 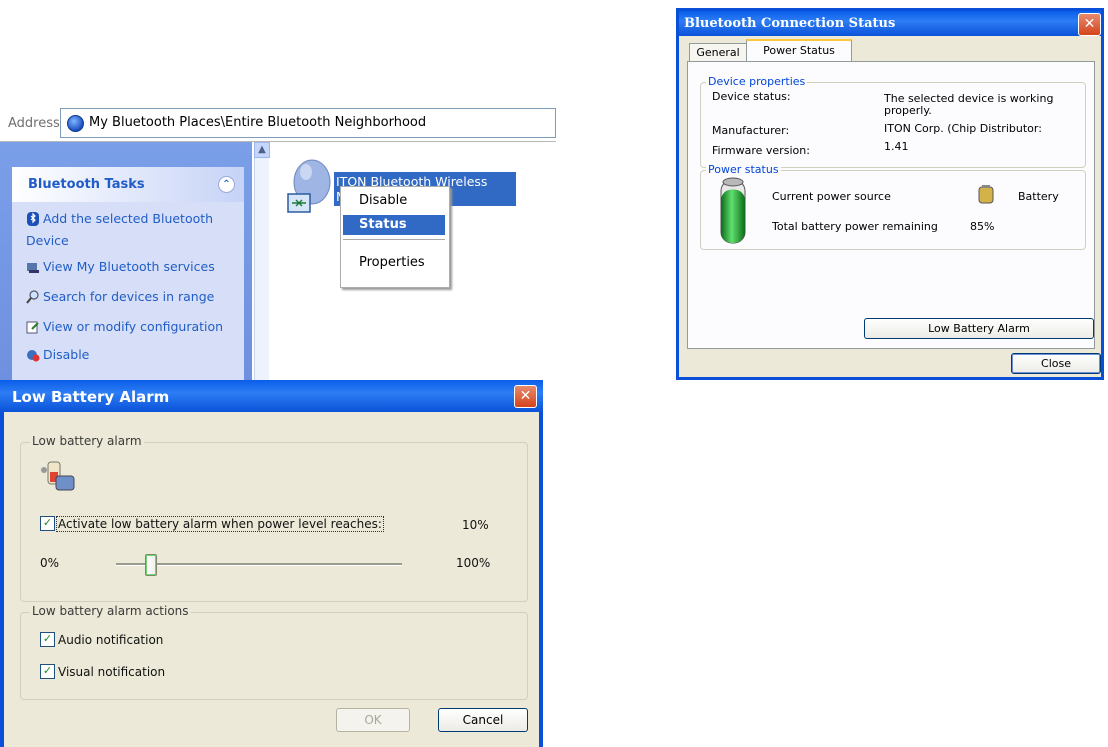 I want to click on menu-item-status-label: Status, so click(x=383, y=224).